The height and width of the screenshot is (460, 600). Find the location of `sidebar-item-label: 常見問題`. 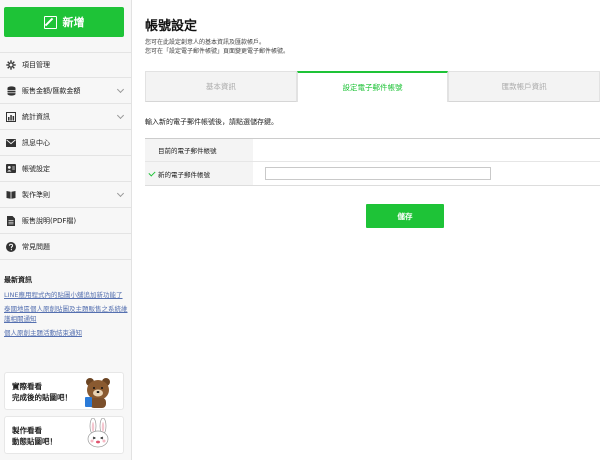

sidebar-item-label: 常見問題 is located at coordinates (36, 246).